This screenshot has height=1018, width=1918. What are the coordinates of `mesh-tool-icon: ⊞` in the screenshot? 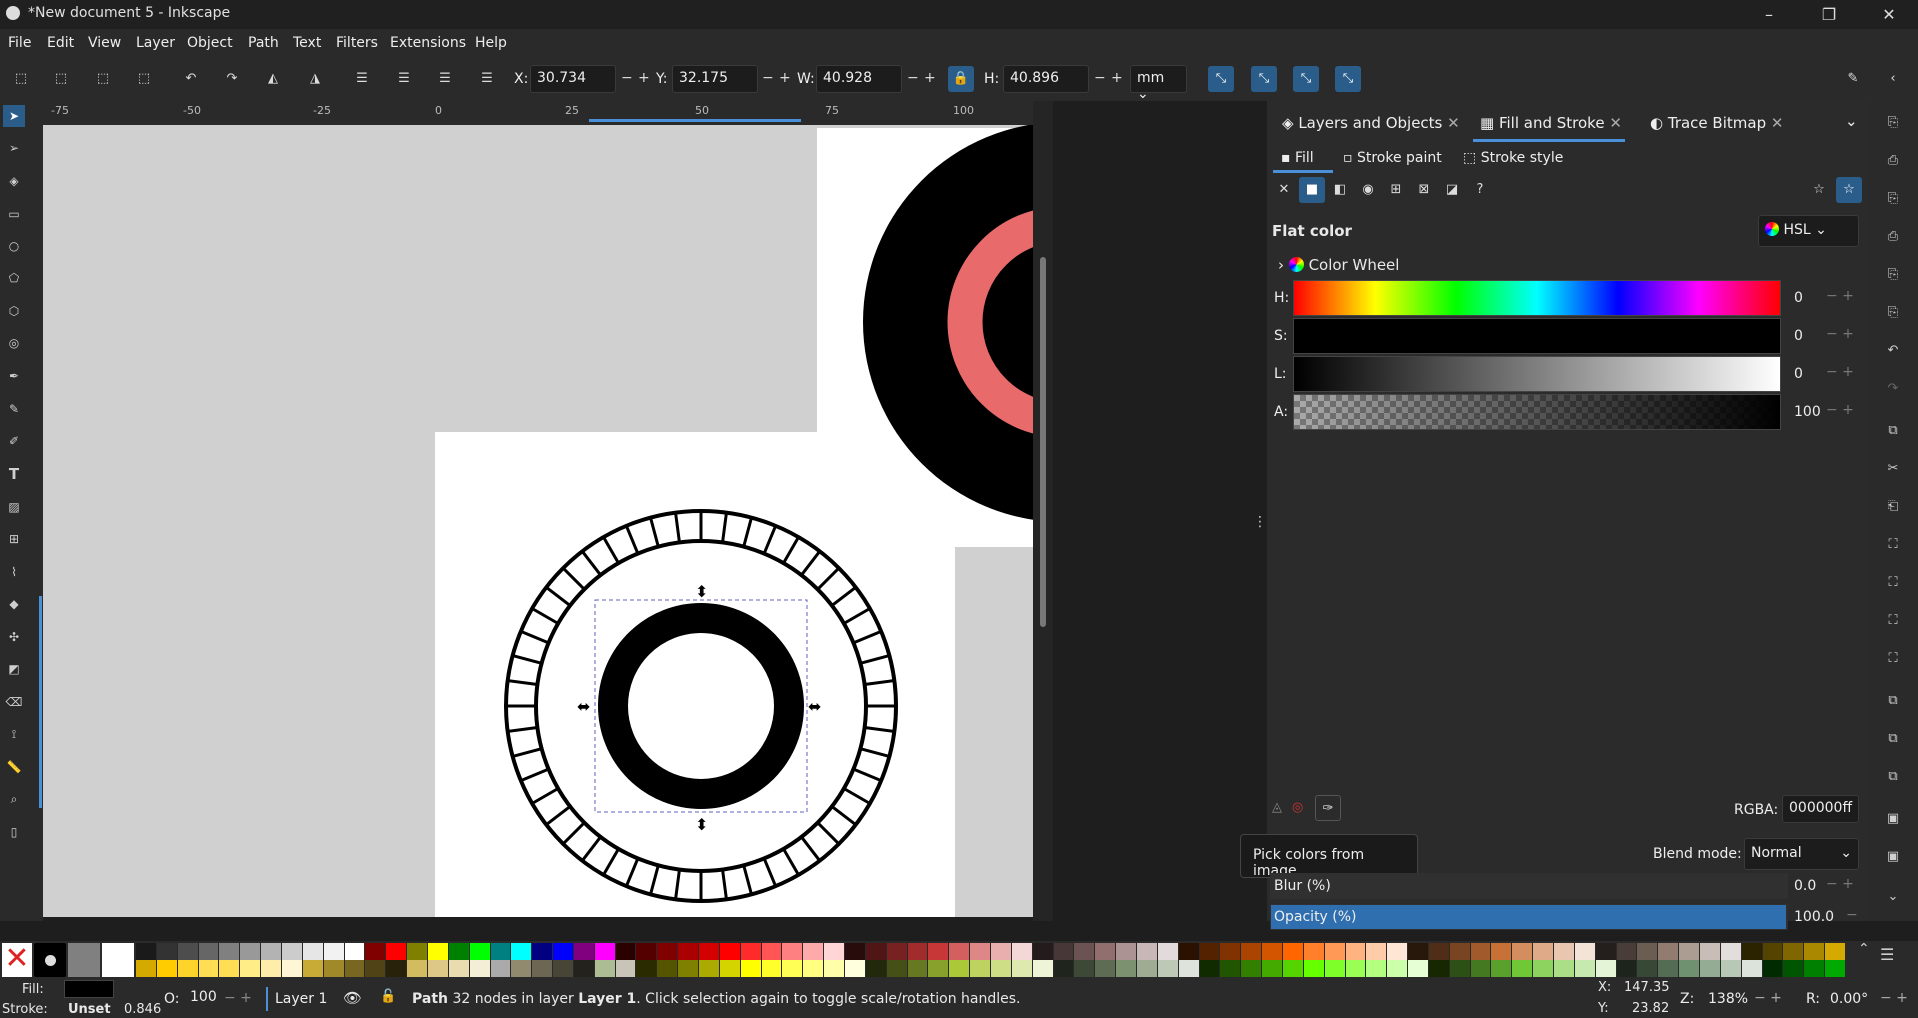 It's located at (14, 539).